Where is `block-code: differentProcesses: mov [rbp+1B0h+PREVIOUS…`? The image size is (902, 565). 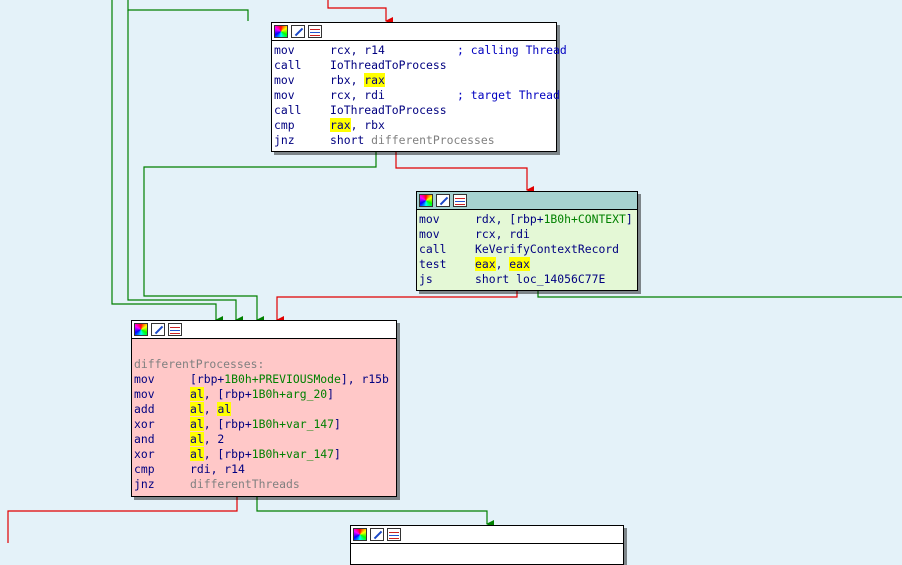 block-code: differentProcesses: mov [rbp+1B0h+PREVIOUS… is located at coordinates (264, 415).